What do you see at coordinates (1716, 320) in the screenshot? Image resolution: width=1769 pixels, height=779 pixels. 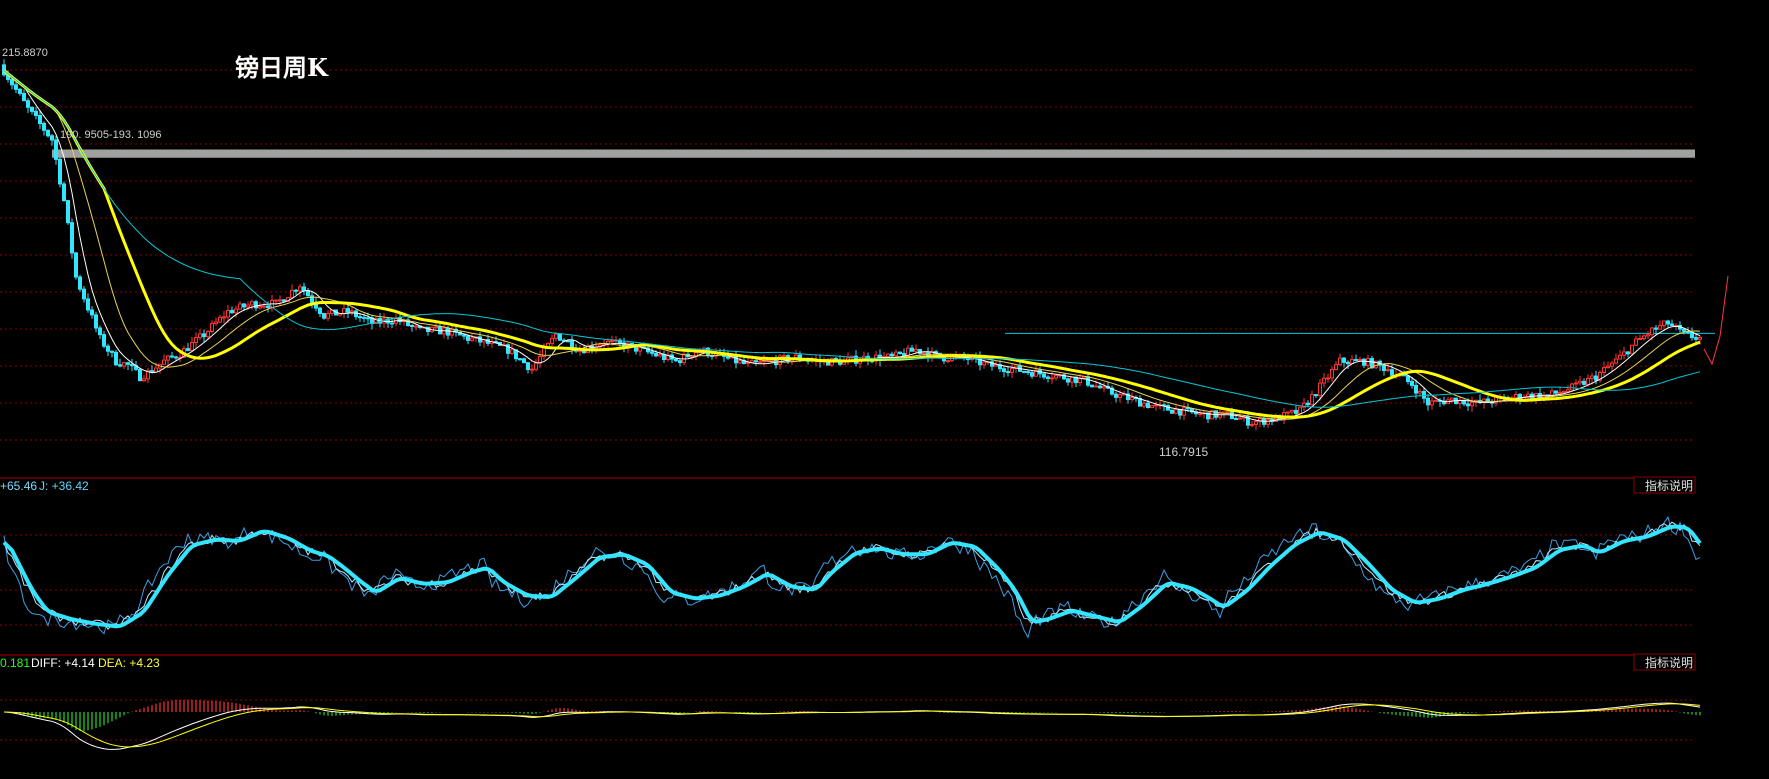 I see `projection-line` at bounding box center [1716, 320].